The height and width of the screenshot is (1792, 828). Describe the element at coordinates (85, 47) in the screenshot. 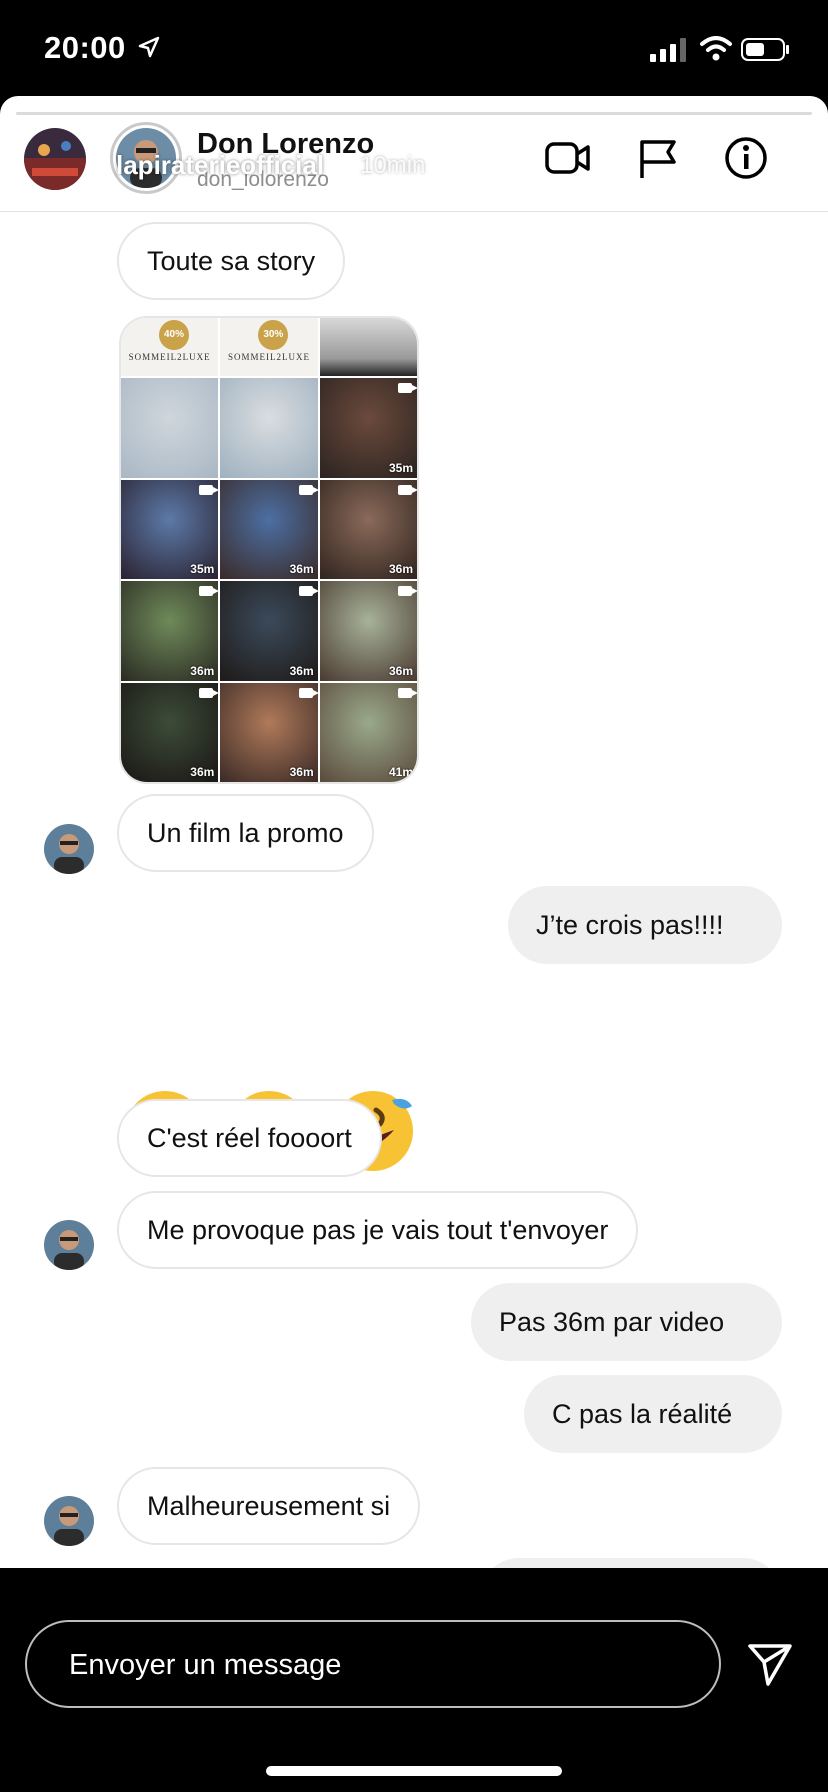

I see `status-time: 20:00` at that location.